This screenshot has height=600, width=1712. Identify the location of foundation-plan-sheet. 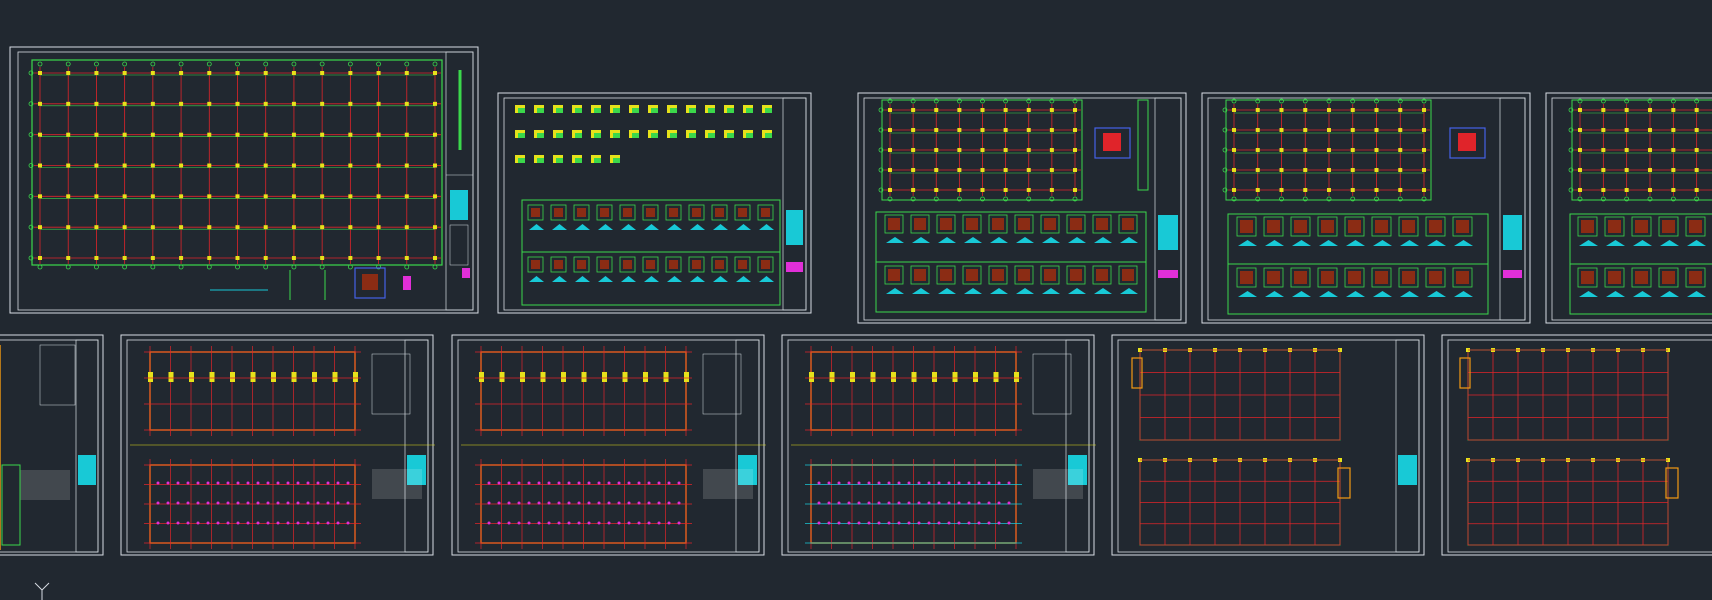
(244, 180).